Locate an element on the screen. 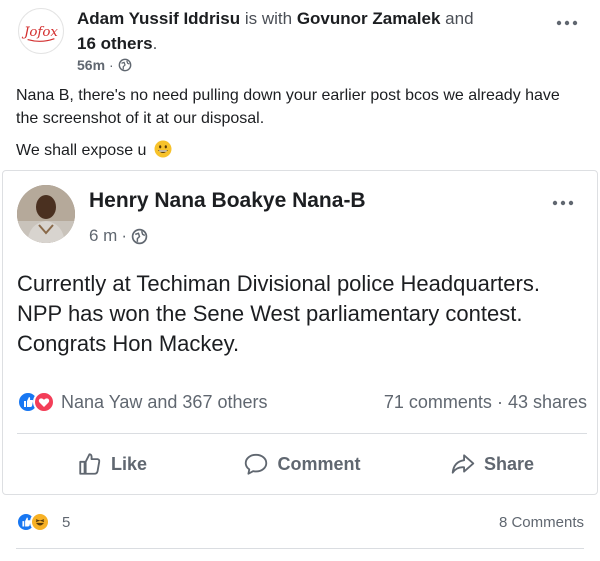 Image resolution: width=600 pixels, height=561 pixels. tagged-friend: Govunor Zamalek is located at coordinates (369, 18).